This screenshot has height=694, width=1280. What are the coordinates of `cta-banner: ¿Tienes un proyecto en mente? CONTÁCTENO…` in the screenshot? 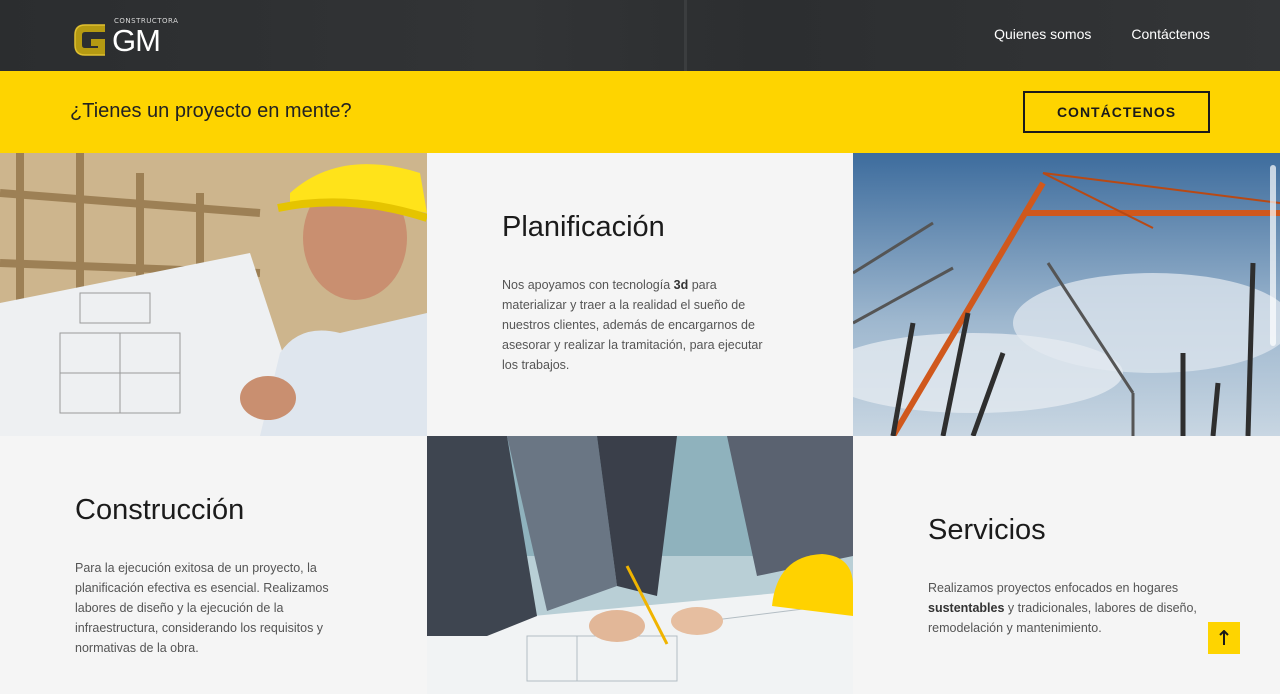 It's located at (640, 112).